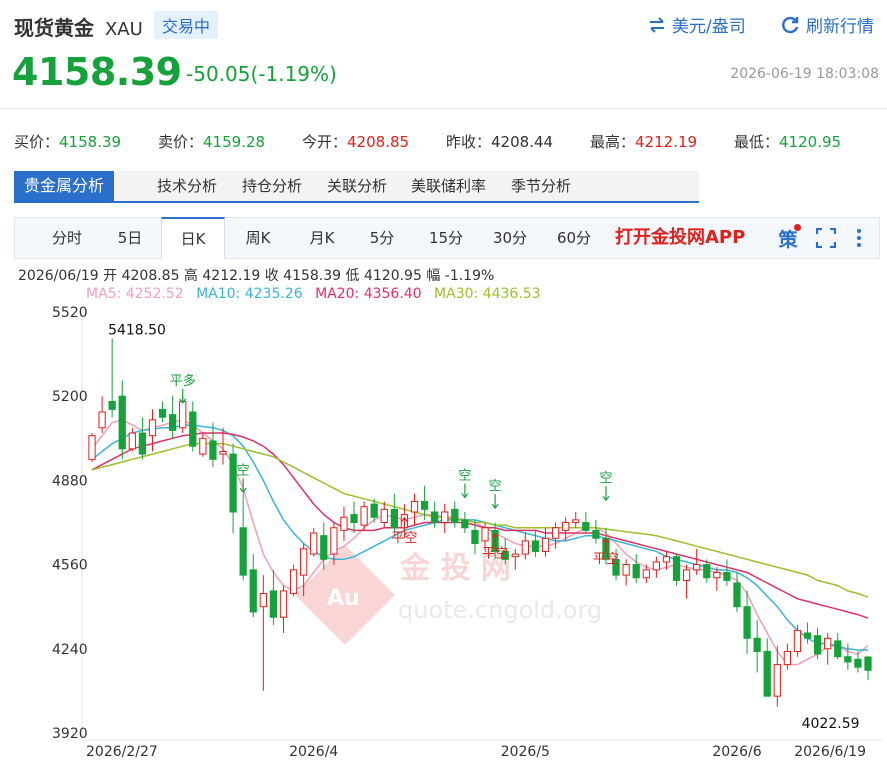 Image resolution: width=887 pixels, height=760 pixels. Describe the element at coordinates (574, 238) in the screenshot. I see `tab-period-60min: 60分` at that location.